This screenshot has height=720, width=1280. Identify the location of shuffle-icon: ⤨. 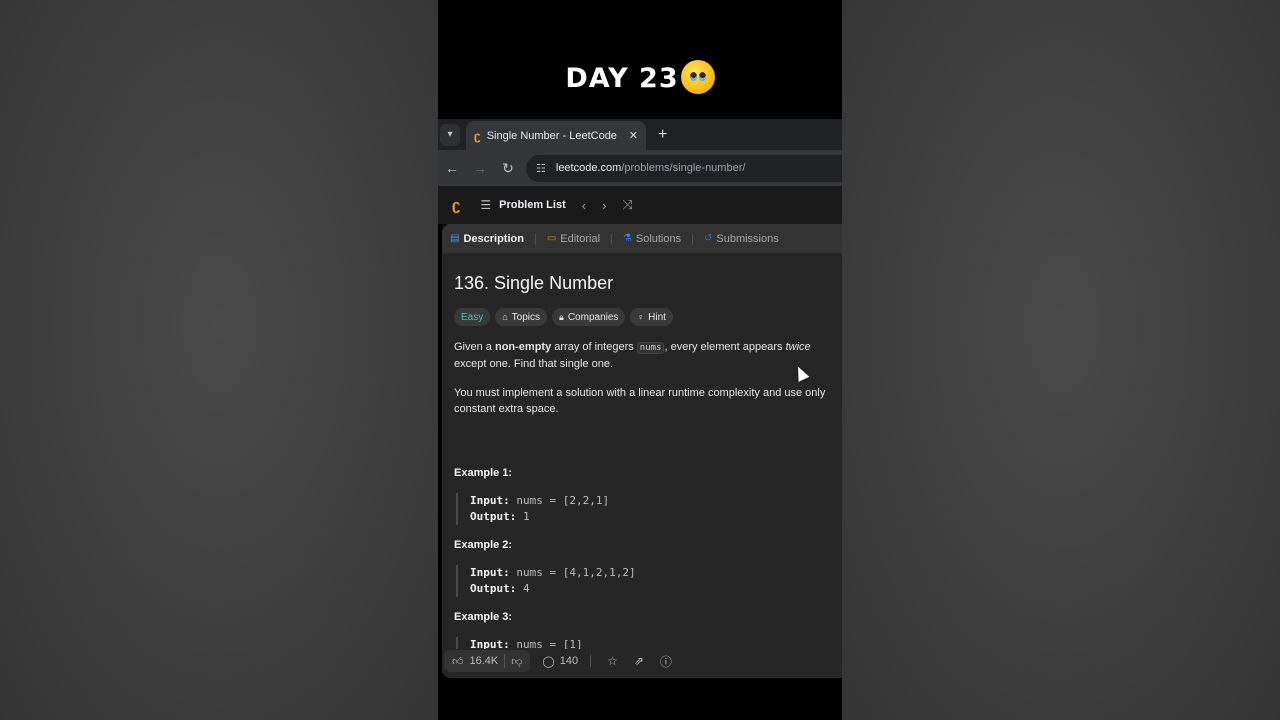
(627, 205).